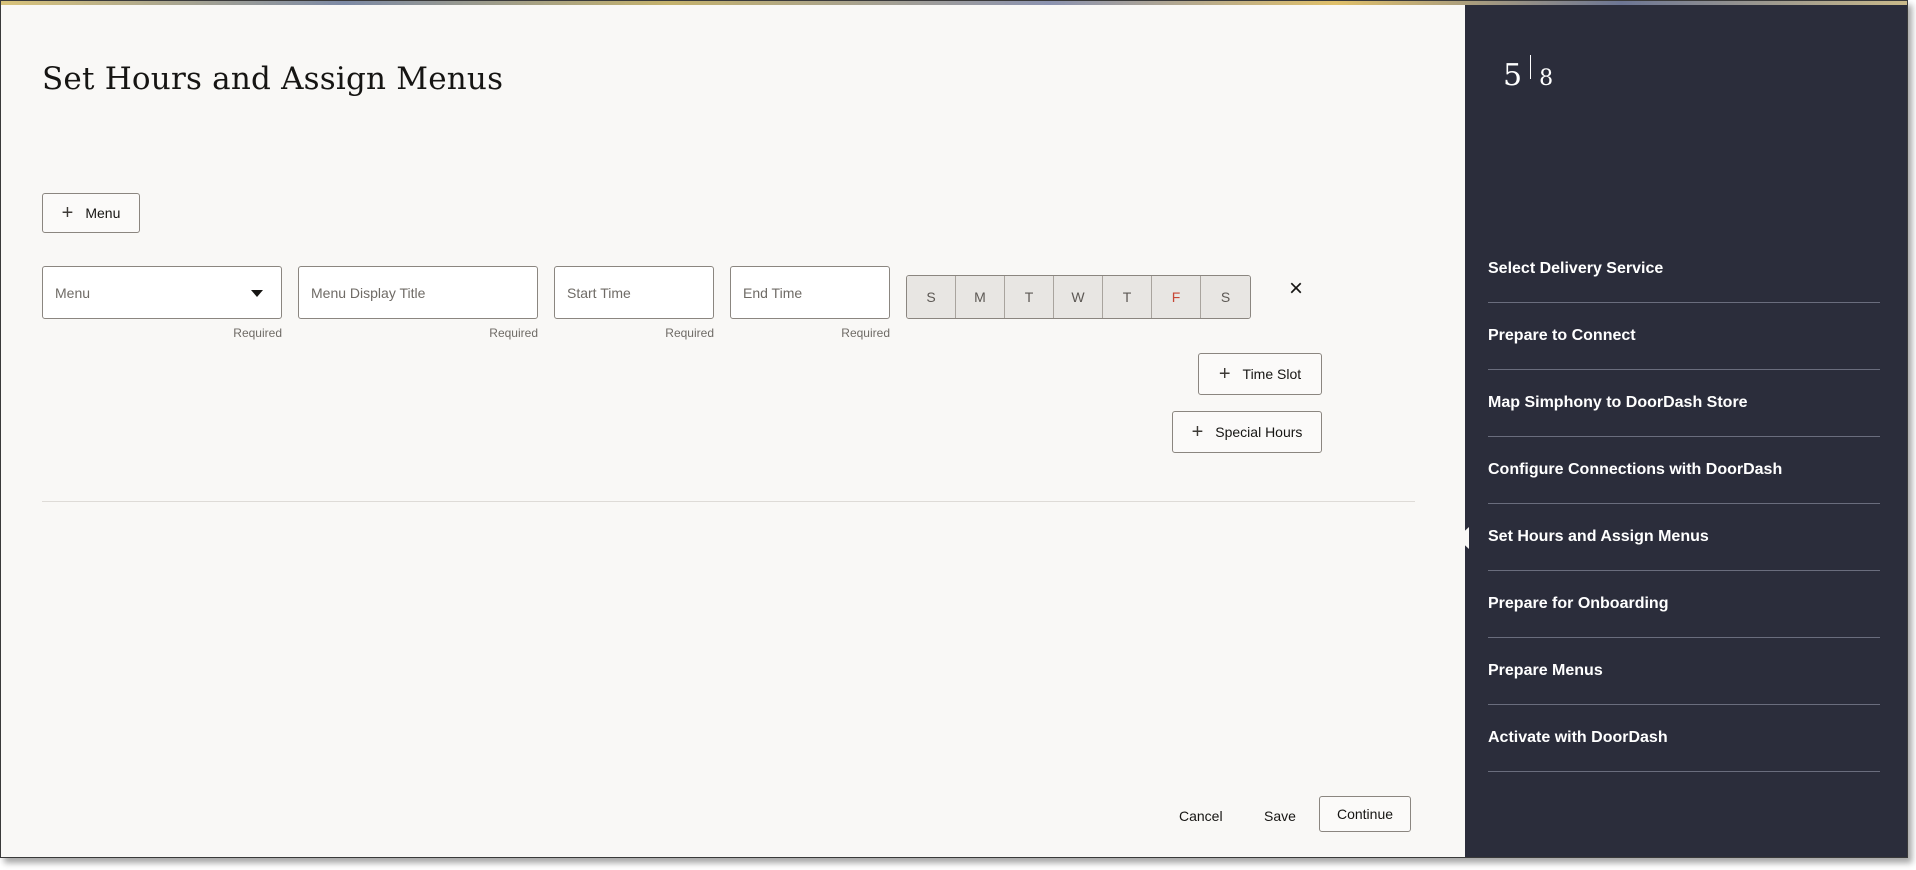  I want to click on start-time-placeholder: Start Time, so click(599, 292).